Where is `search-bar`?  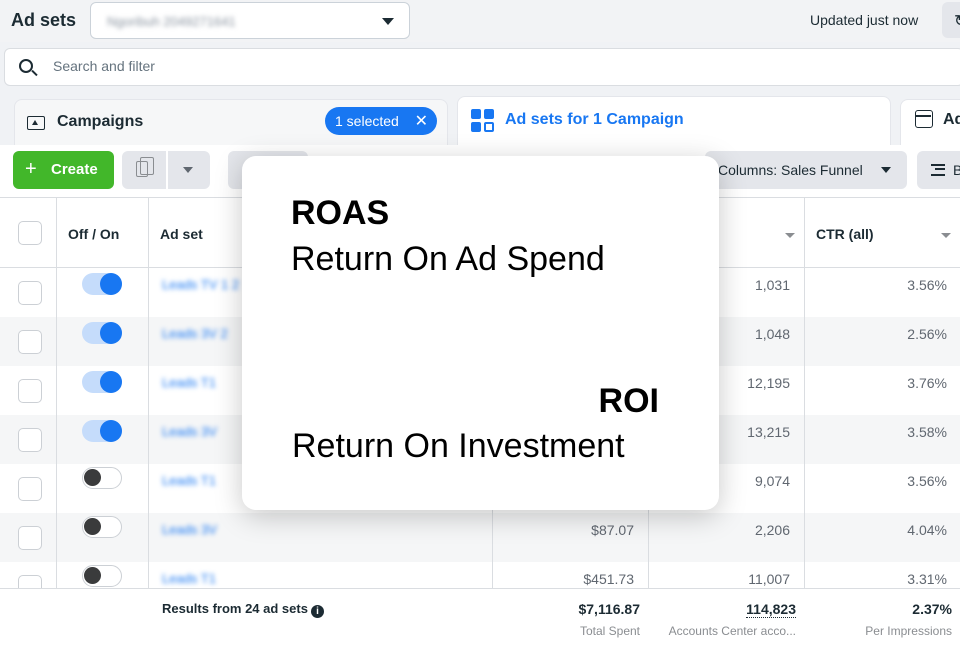 search-bar is located at coordinates (482, 67).